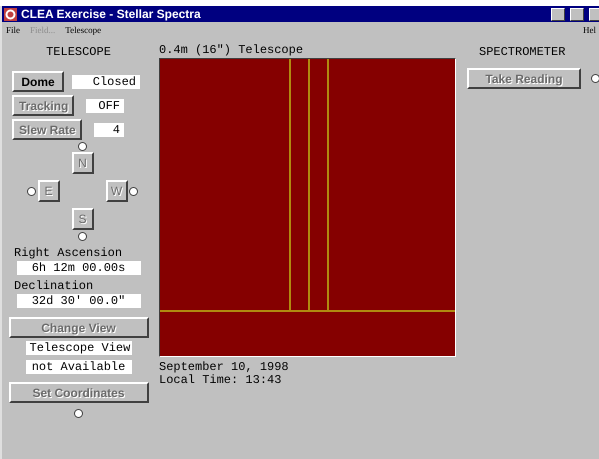 This screenshot has height=459, width=599. I want to click on coordinate-field: 6h 12m 00.00s, so click(78, 268).